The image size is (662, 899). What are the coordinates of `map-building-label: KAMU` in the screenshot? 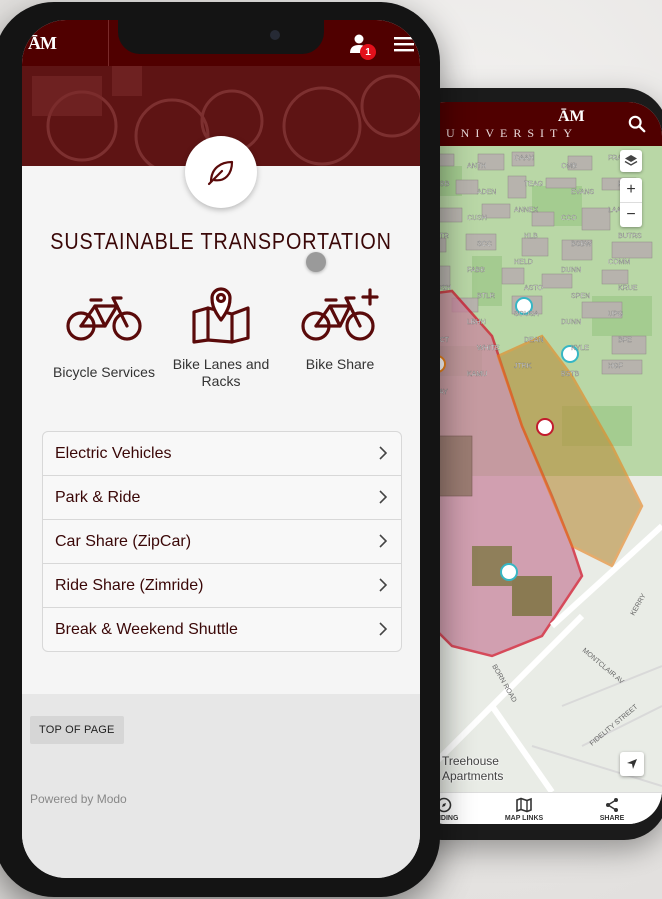 It's located at (477, 374).